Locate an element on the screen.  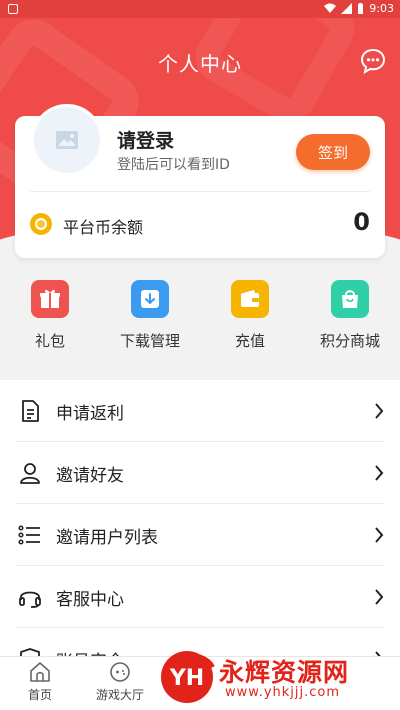
watermark: YH 永辉资源网 www.yhkjjj.com is located at coordinates (277, 675).